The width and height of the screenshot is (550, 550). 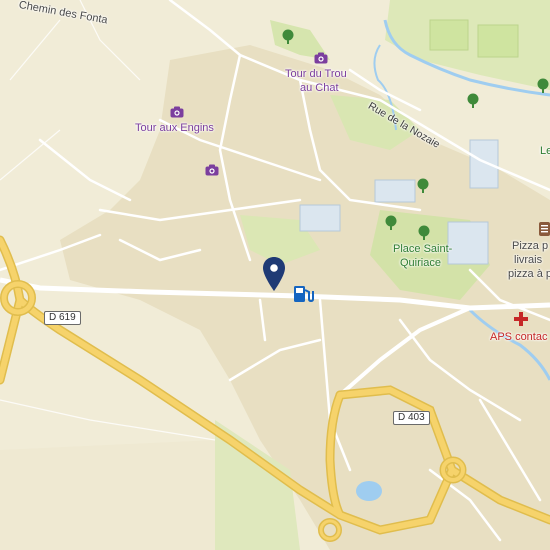 I want to click on pizza-label-line1: Pizza p, so click(x=530, y=246).